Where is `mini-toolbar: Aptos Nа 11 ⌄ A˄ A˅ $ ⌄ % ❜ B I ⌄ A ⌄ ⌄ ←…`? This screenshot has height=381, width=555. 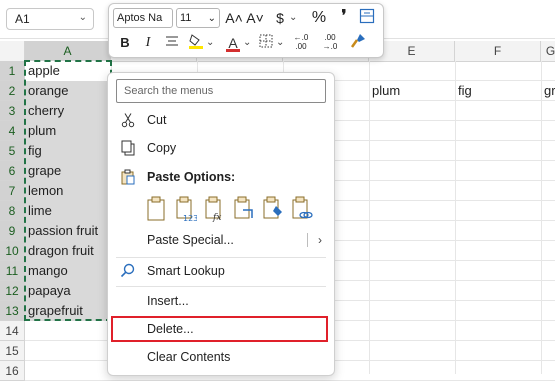
mini-toolbar: Aptos Nа 11 ⌄ A˄ A˅ $ ⌄ % ❜ B I ⌄ A ⌄ ⌄ ←… is located at coordinates (246, 30).